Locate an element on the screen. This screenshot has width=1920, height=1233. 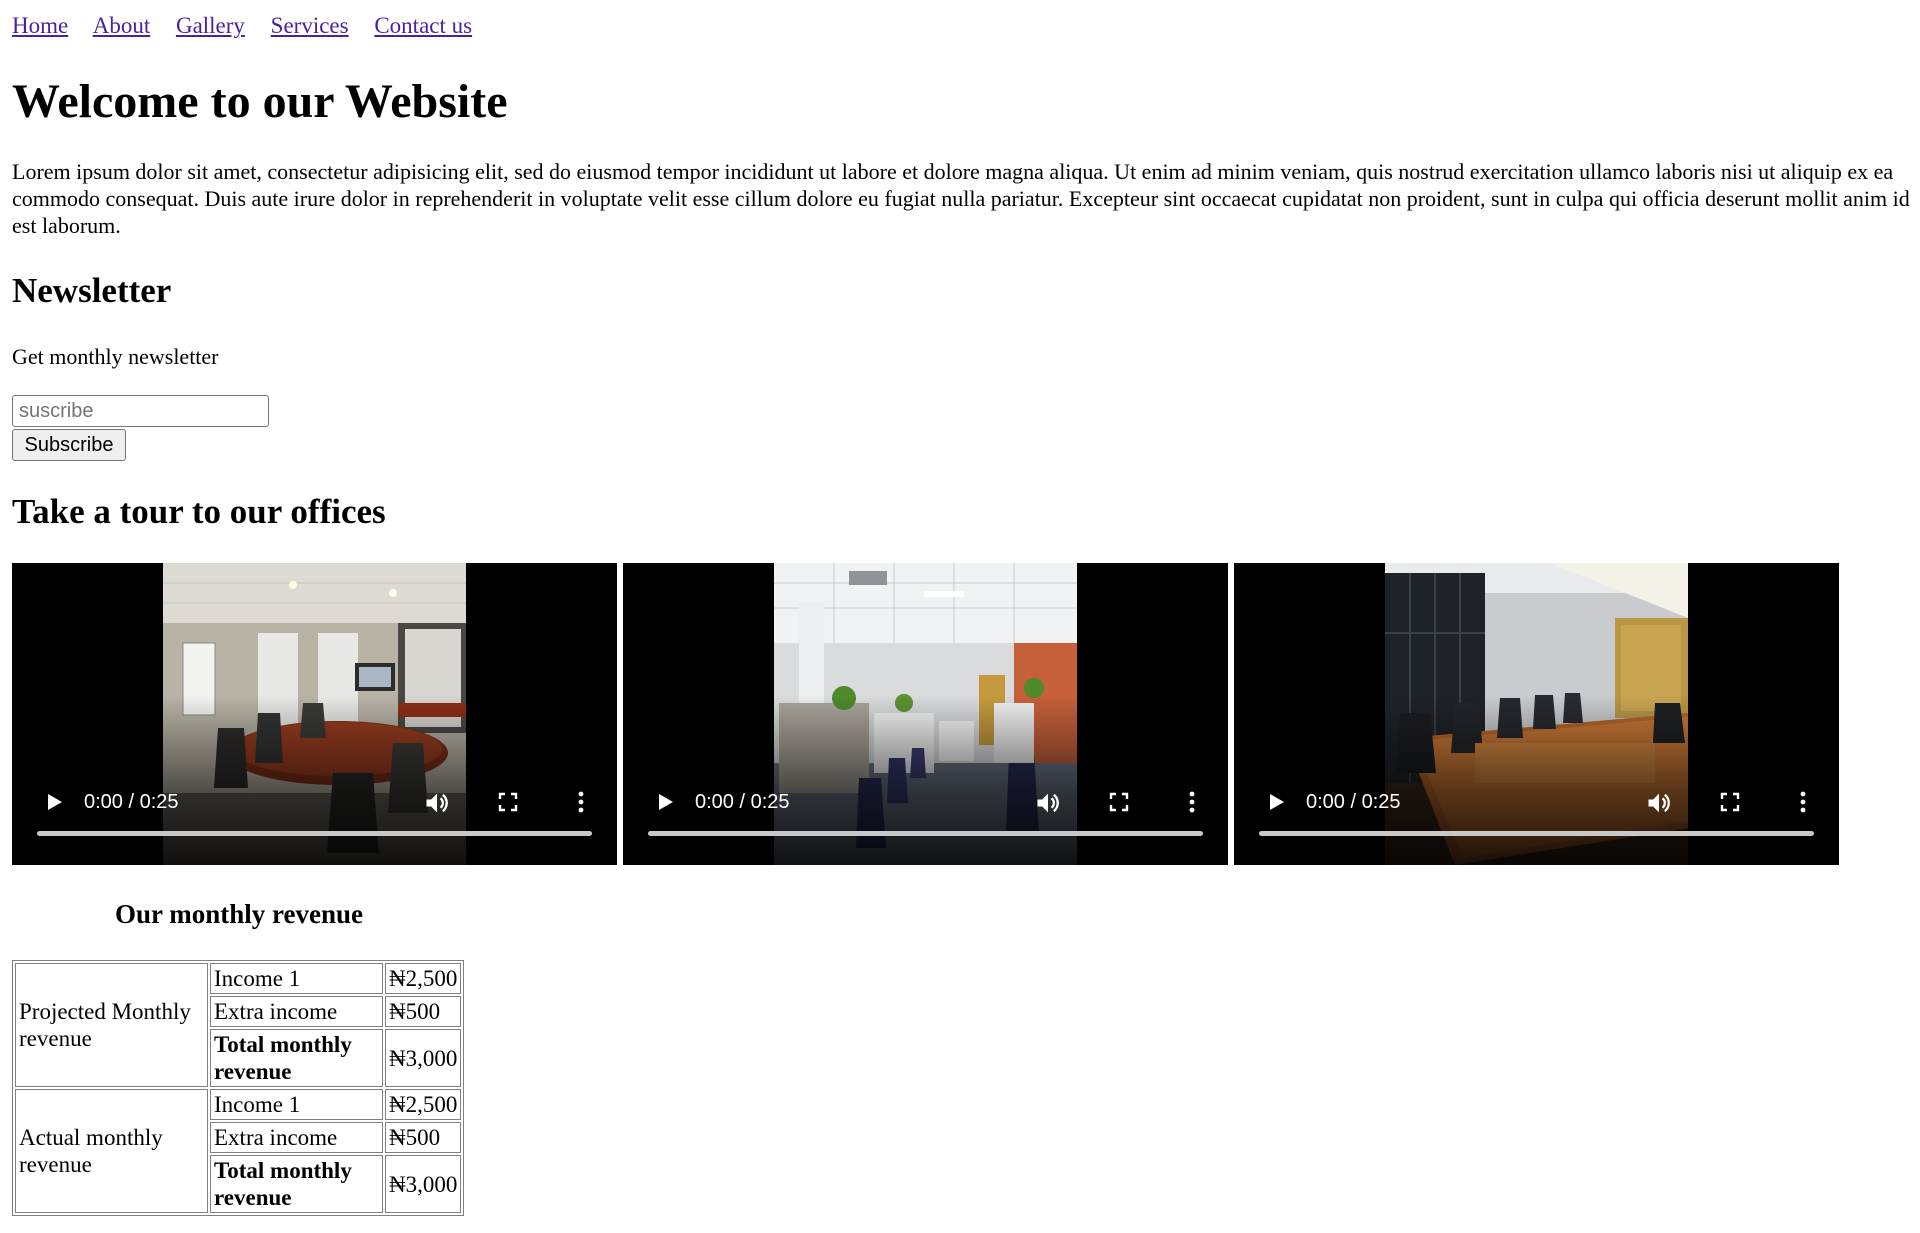
nav-link-services: Services is located at coordinates (310, 25).